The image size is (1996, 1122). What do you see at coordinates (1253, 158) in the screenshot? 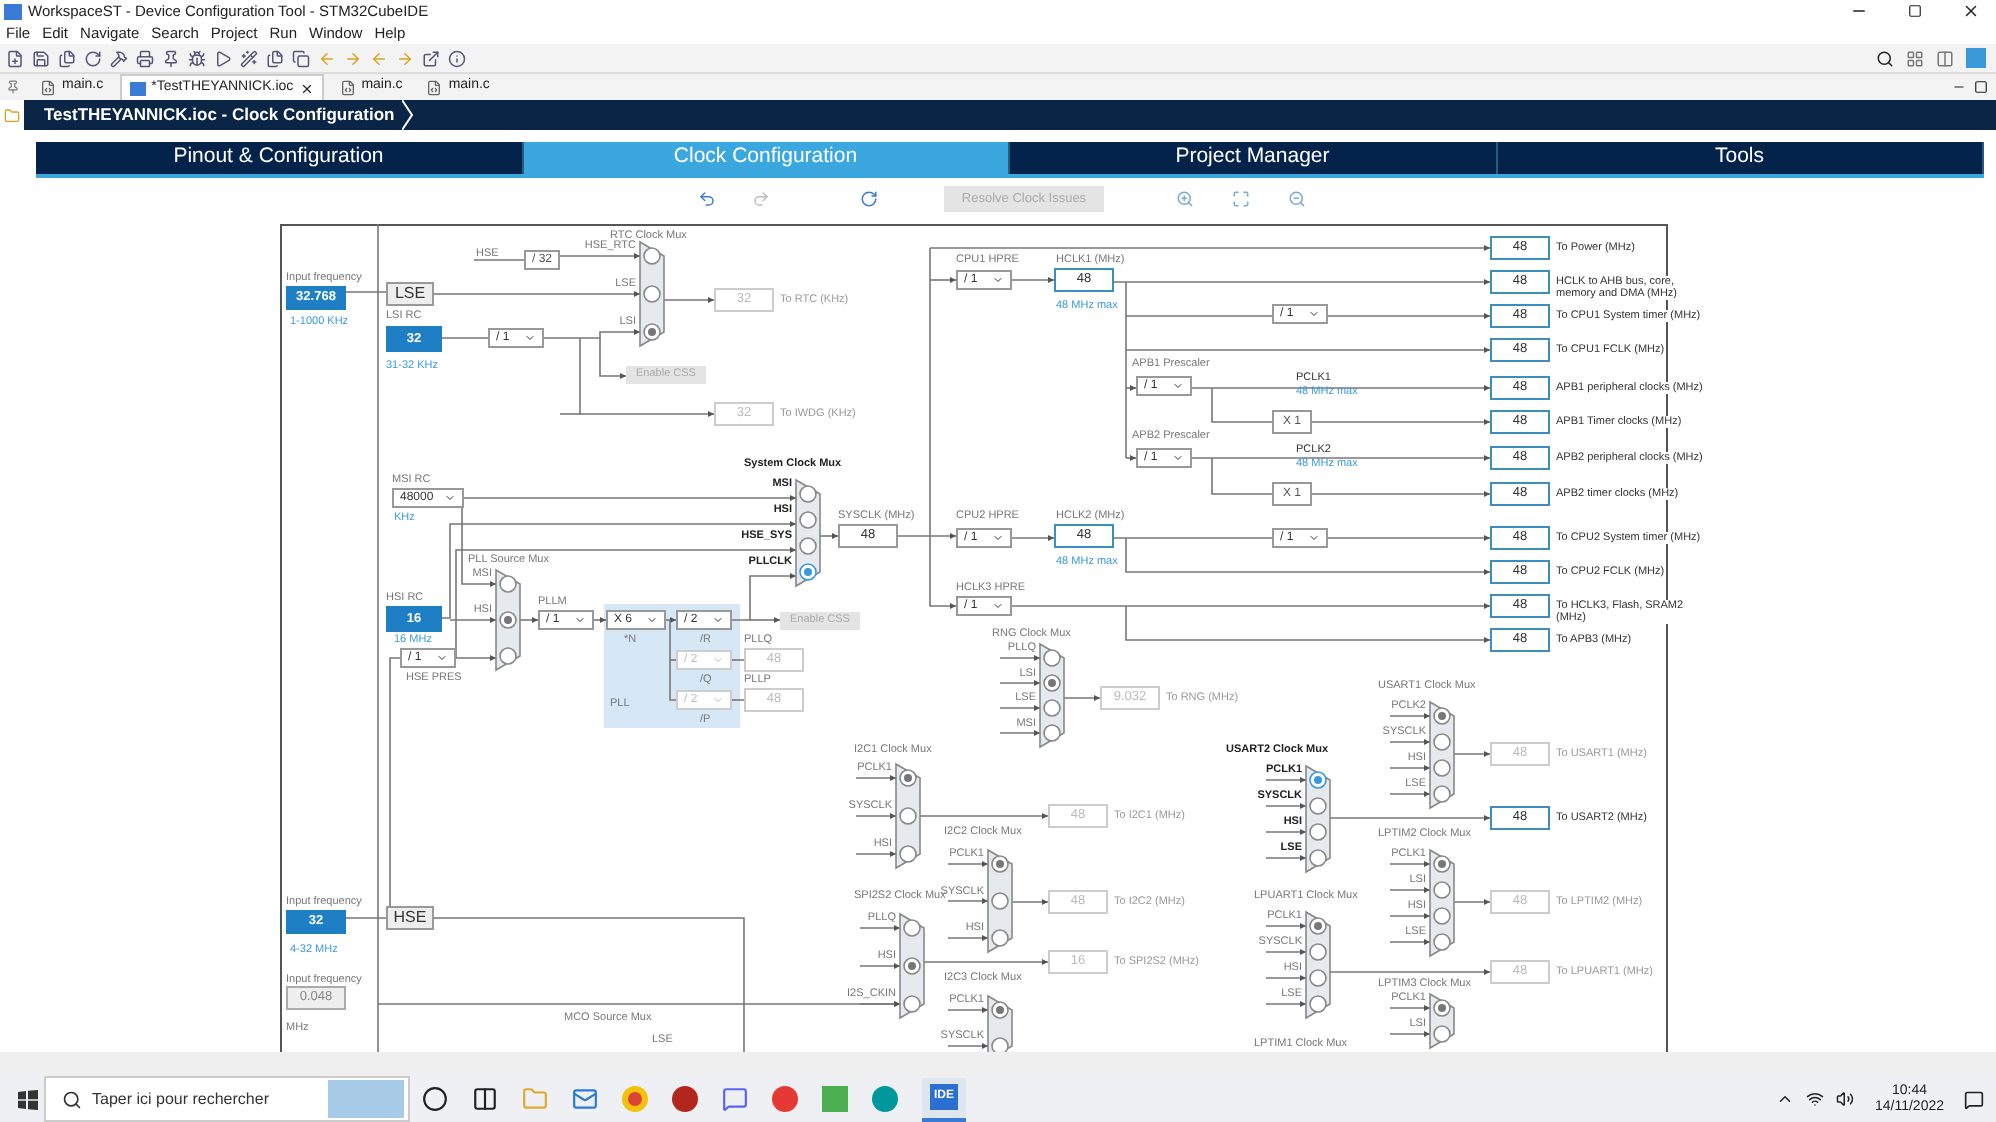
I see `tab: Project Manager` at bounding box center [1253, 158].